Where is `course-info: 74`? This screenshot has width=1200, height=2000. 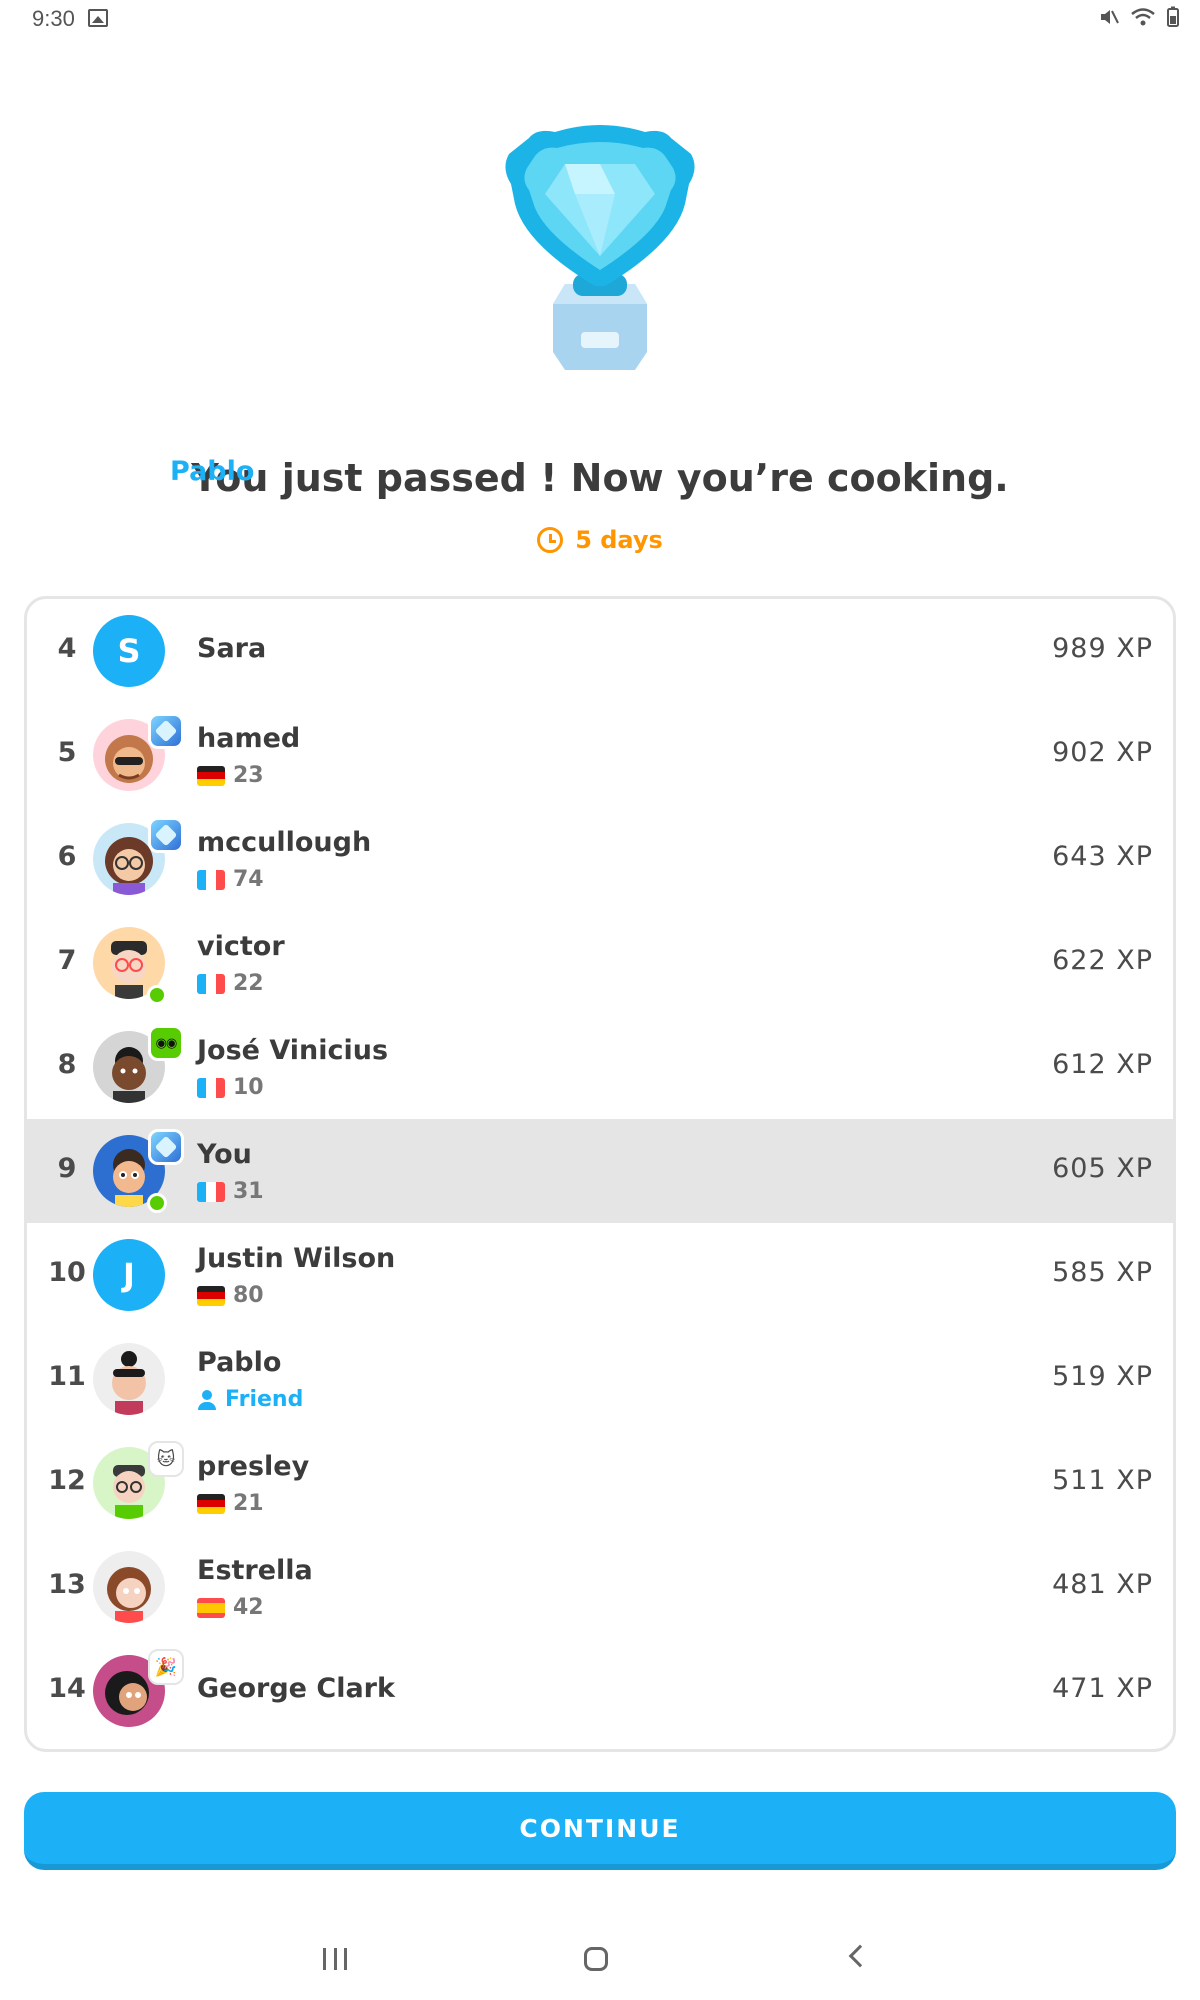 course-info: 74 is located at coordinates (230, 879).